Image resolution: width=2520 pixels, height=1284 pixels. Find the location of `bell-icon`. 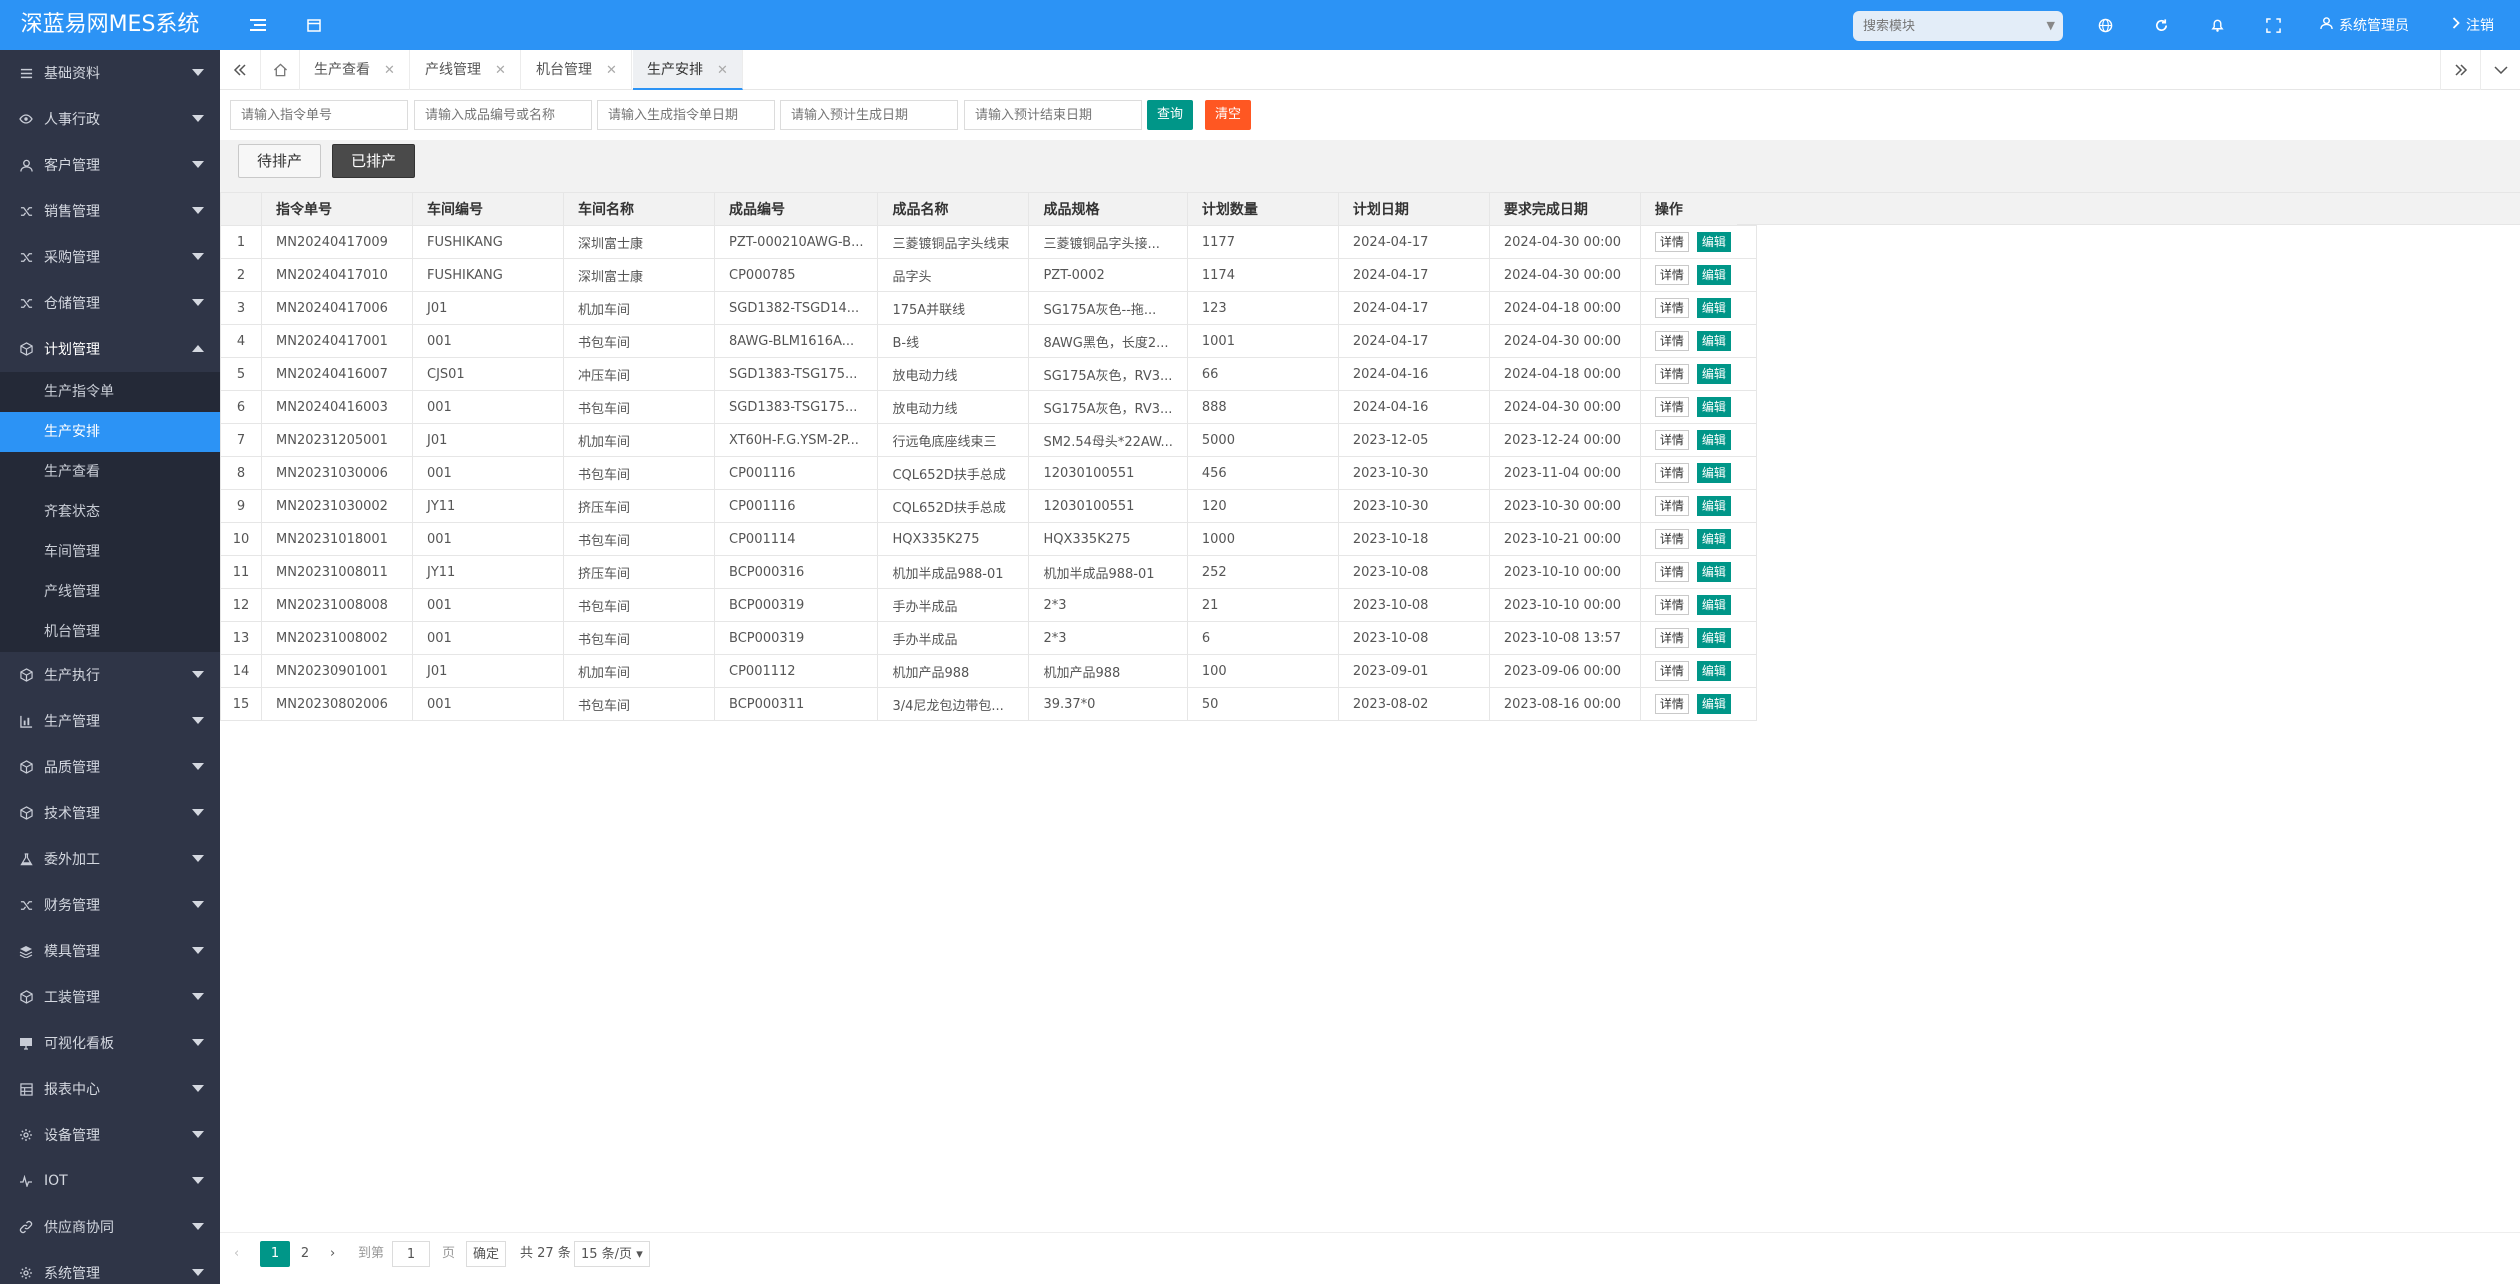

bell-icon is located at coordinates (2217, 25).